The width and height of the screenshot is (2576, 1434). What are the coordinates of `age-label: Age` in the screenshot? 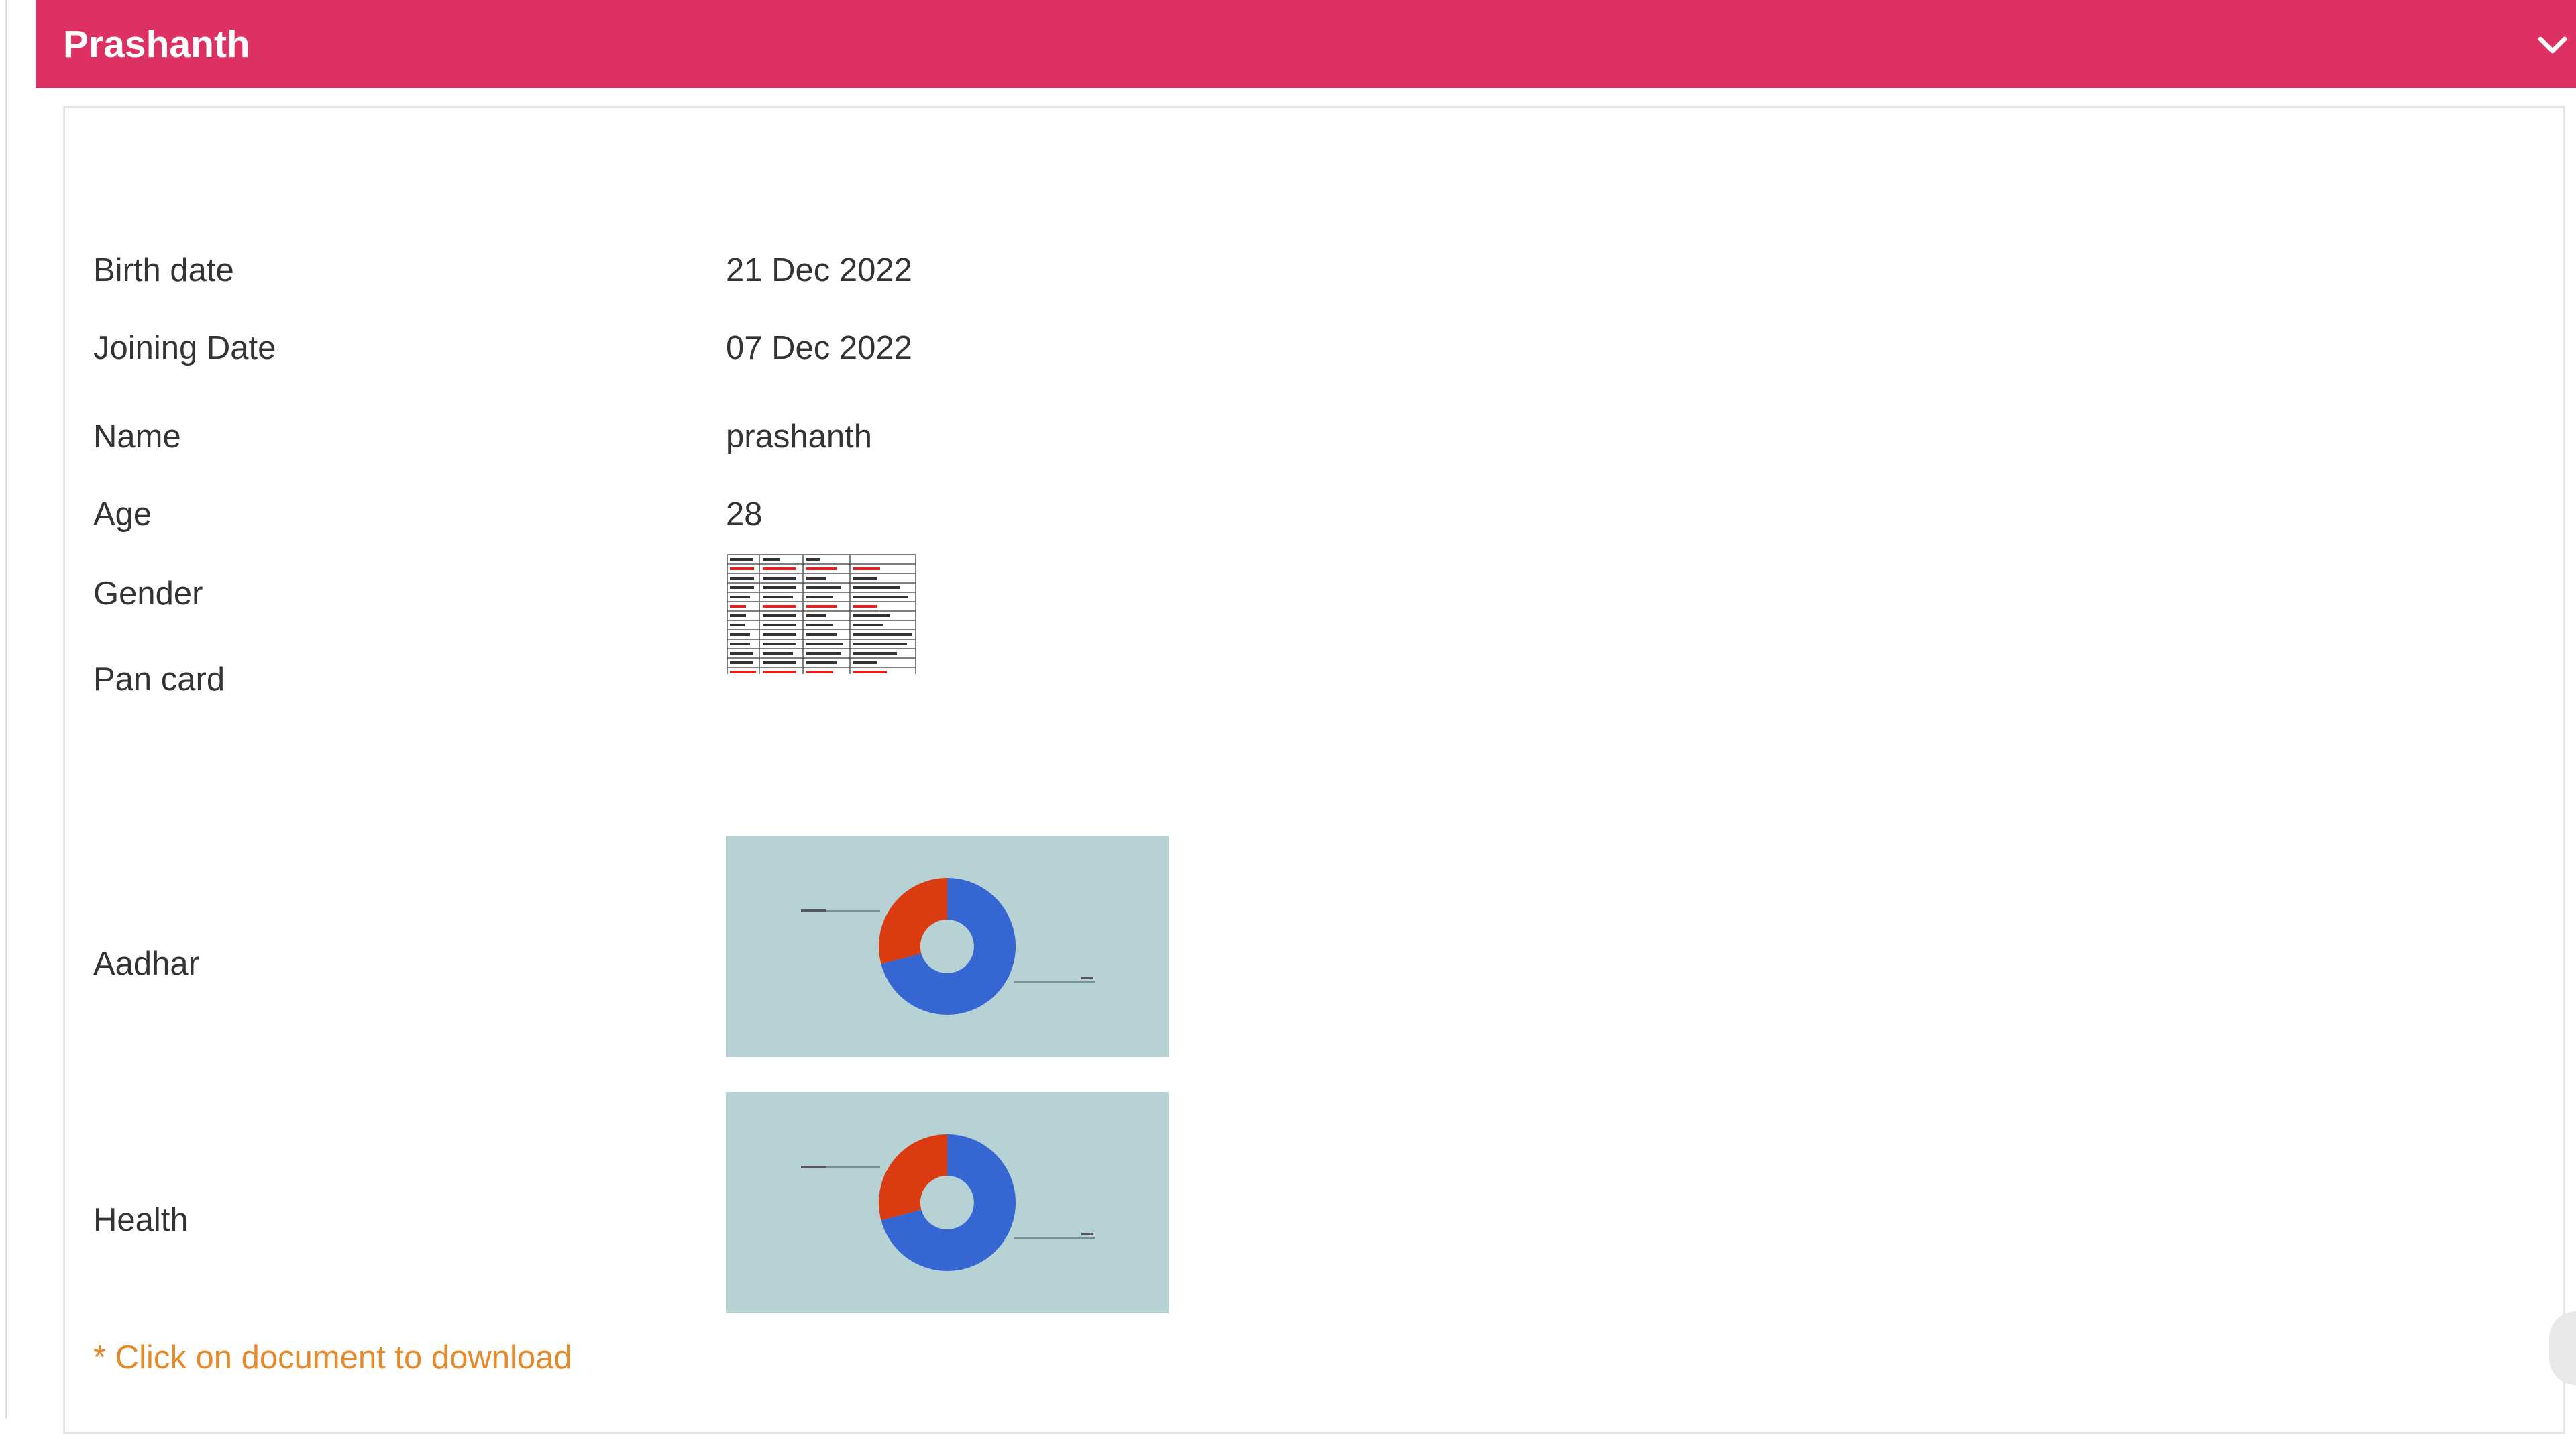 It's located at (122, 514).